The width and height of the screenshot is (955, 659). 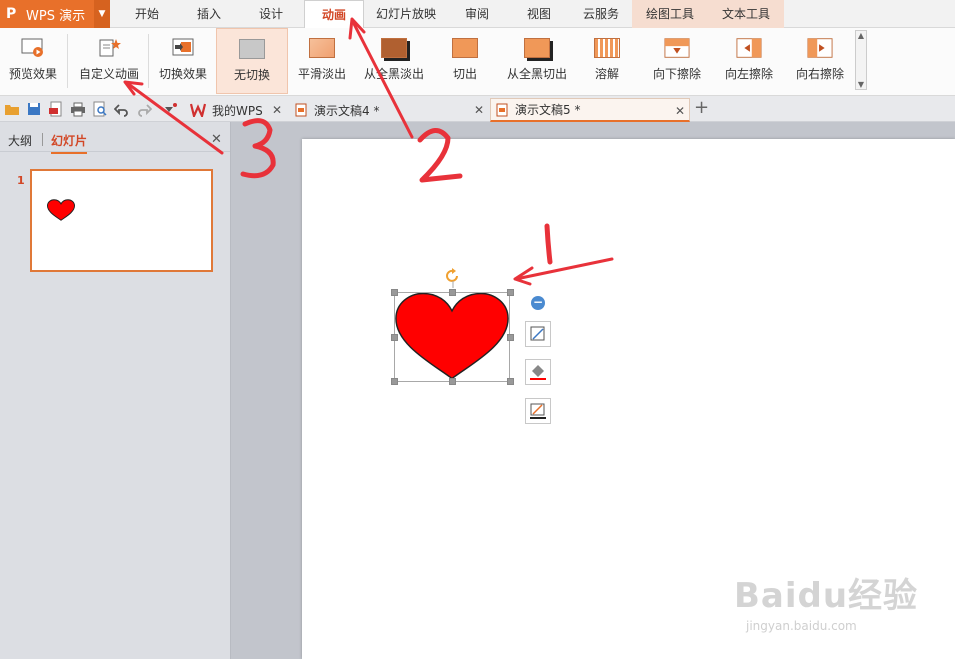 What do you see at coordinates (677, 48) in the screenshot?
I see `wipe-down-icon` at bounding box center [677, 48].